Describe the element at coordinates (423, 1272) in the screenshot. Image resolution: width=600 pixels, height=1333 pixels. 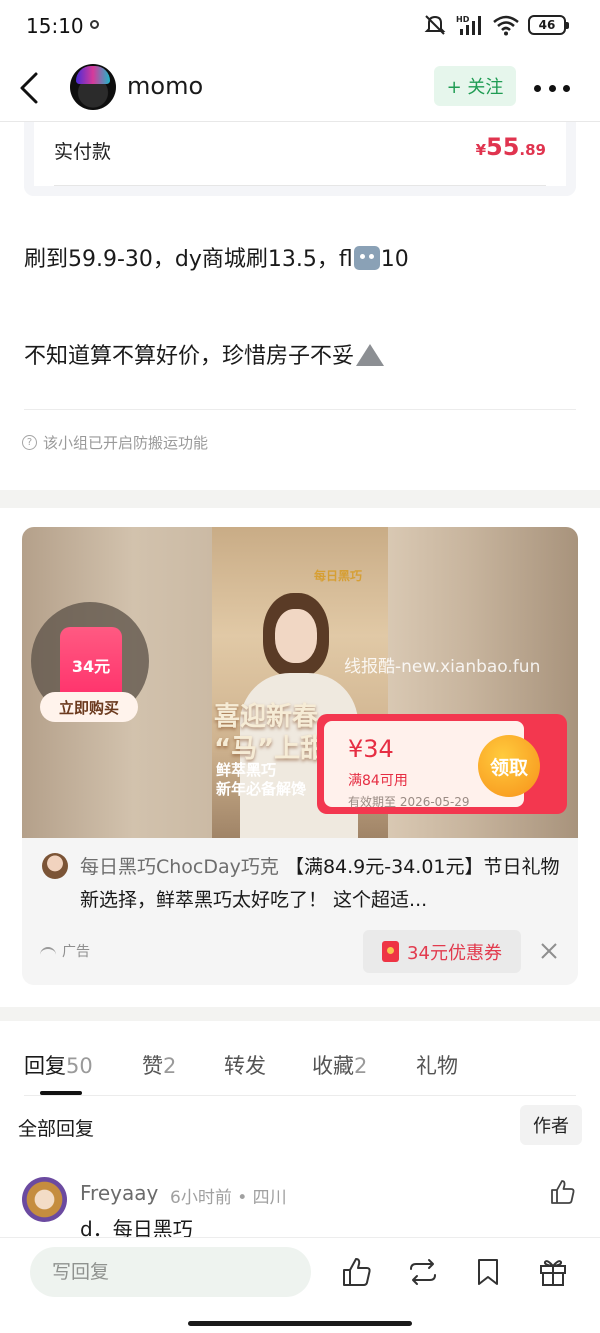
I see `repost-icon` at that location.